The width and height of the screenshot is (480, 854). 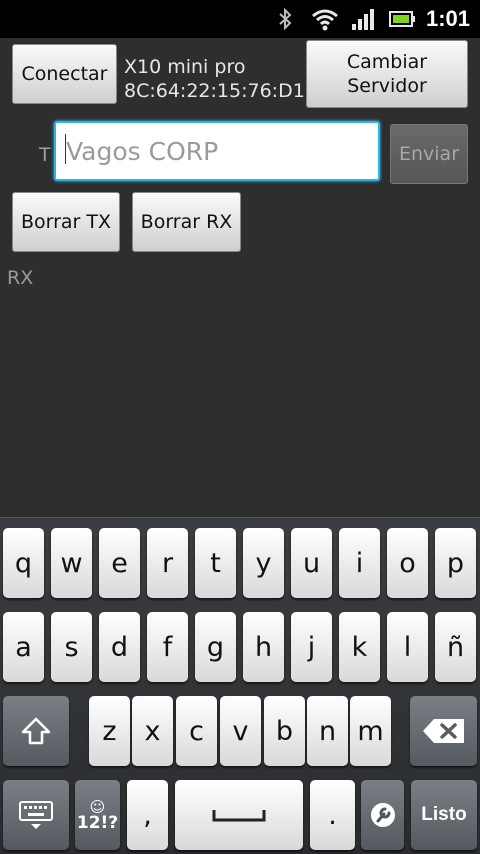 What do you see at coordinates (447, 18) in the screenshot?
I see `clock: 1:01` at bounding box center [447, 18].